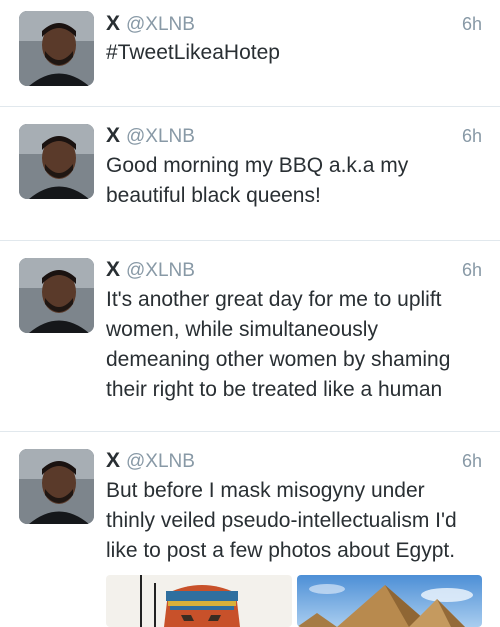 The image size is (500, 627). Describe the element at coordinates (193, 52) in the screenshot. I see `tweet-text: #TweetLikeaHotep` at that location.